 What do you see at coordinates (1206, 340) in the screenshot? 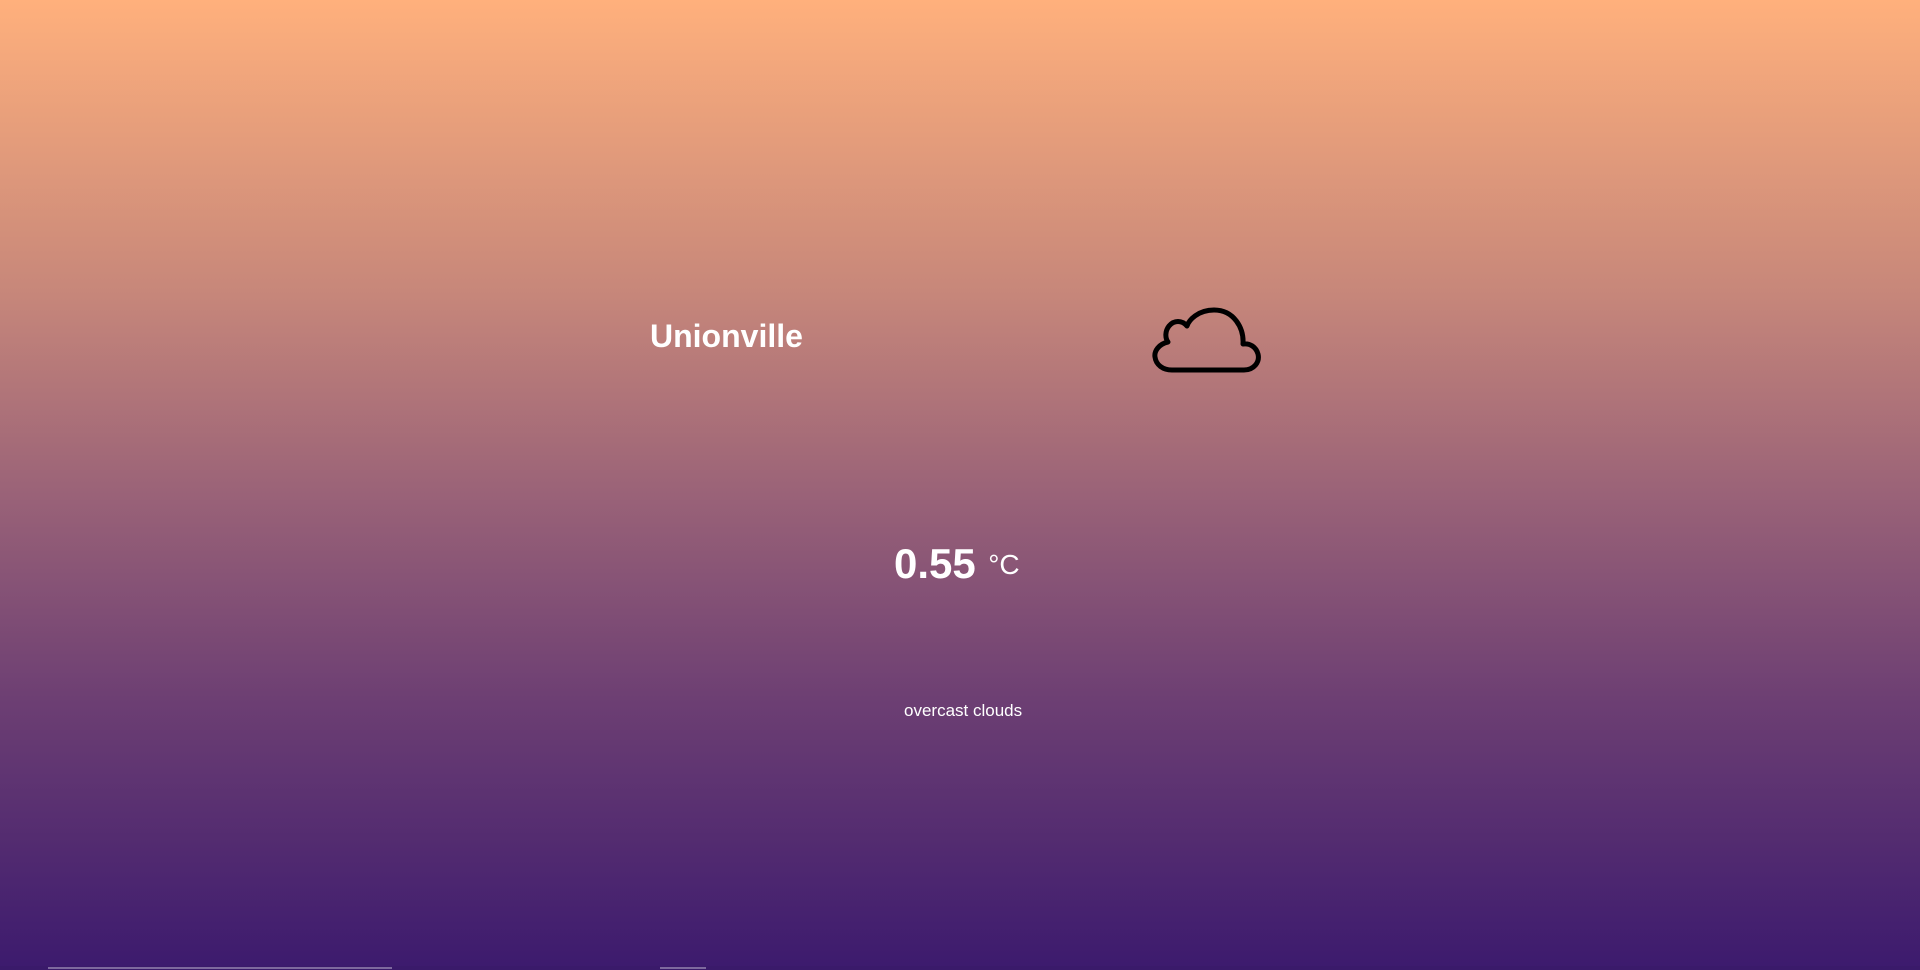
I see `cloud-icon` at bounding box center [1206, 340].